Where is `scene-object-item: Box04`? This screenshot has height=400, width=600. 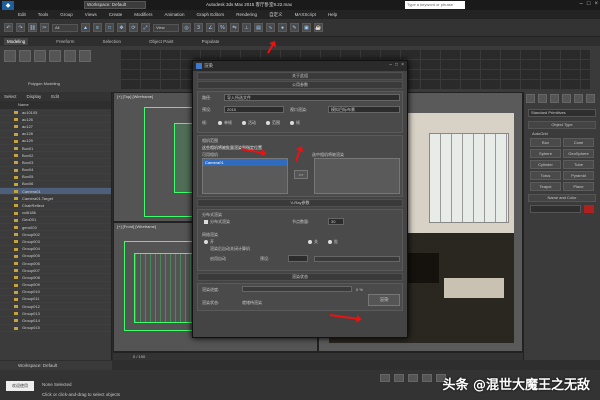 scene-object-item: Box04 is located at coordinates (55, 170).